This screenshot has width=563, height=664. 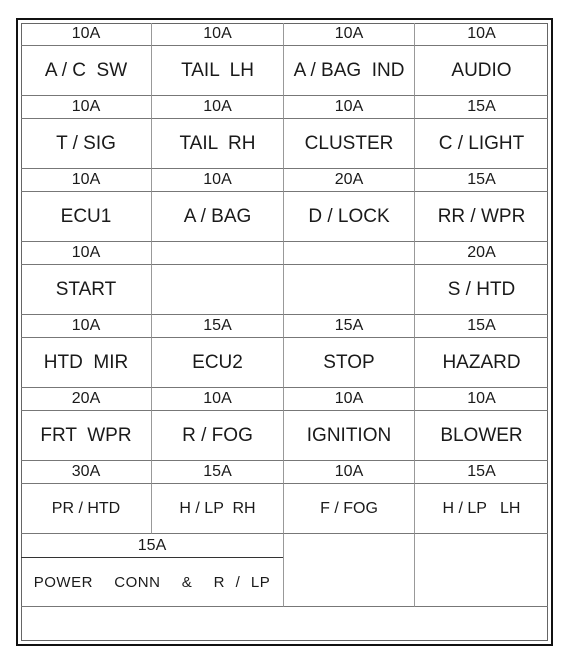 I want to click on fuse-label: S / HTD, so click(x=481, y=290).